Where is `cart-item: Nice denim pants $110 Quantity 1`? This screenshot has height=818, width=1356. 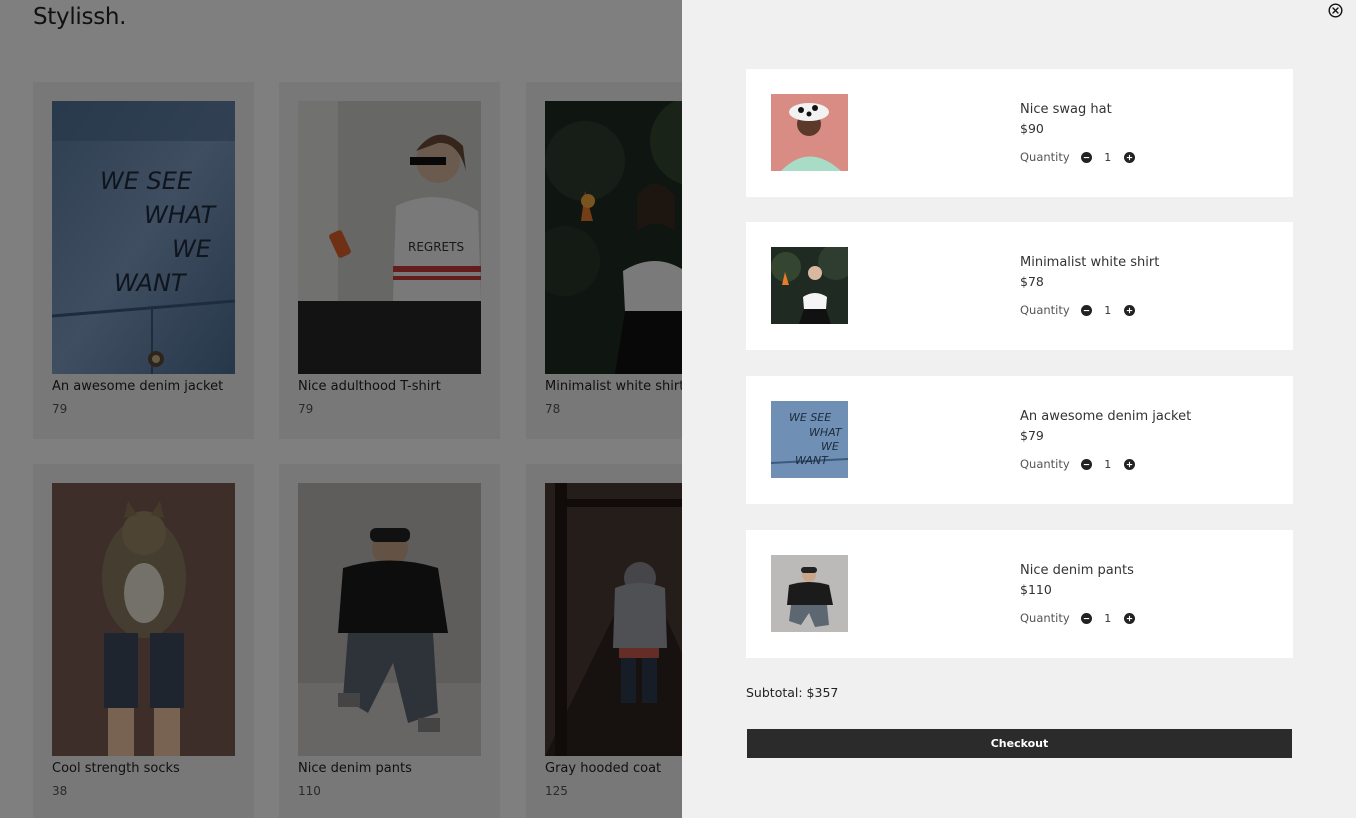 cart-item: Nice denim pants $110 Quantity 1 is located at coordinates (1019, 594).